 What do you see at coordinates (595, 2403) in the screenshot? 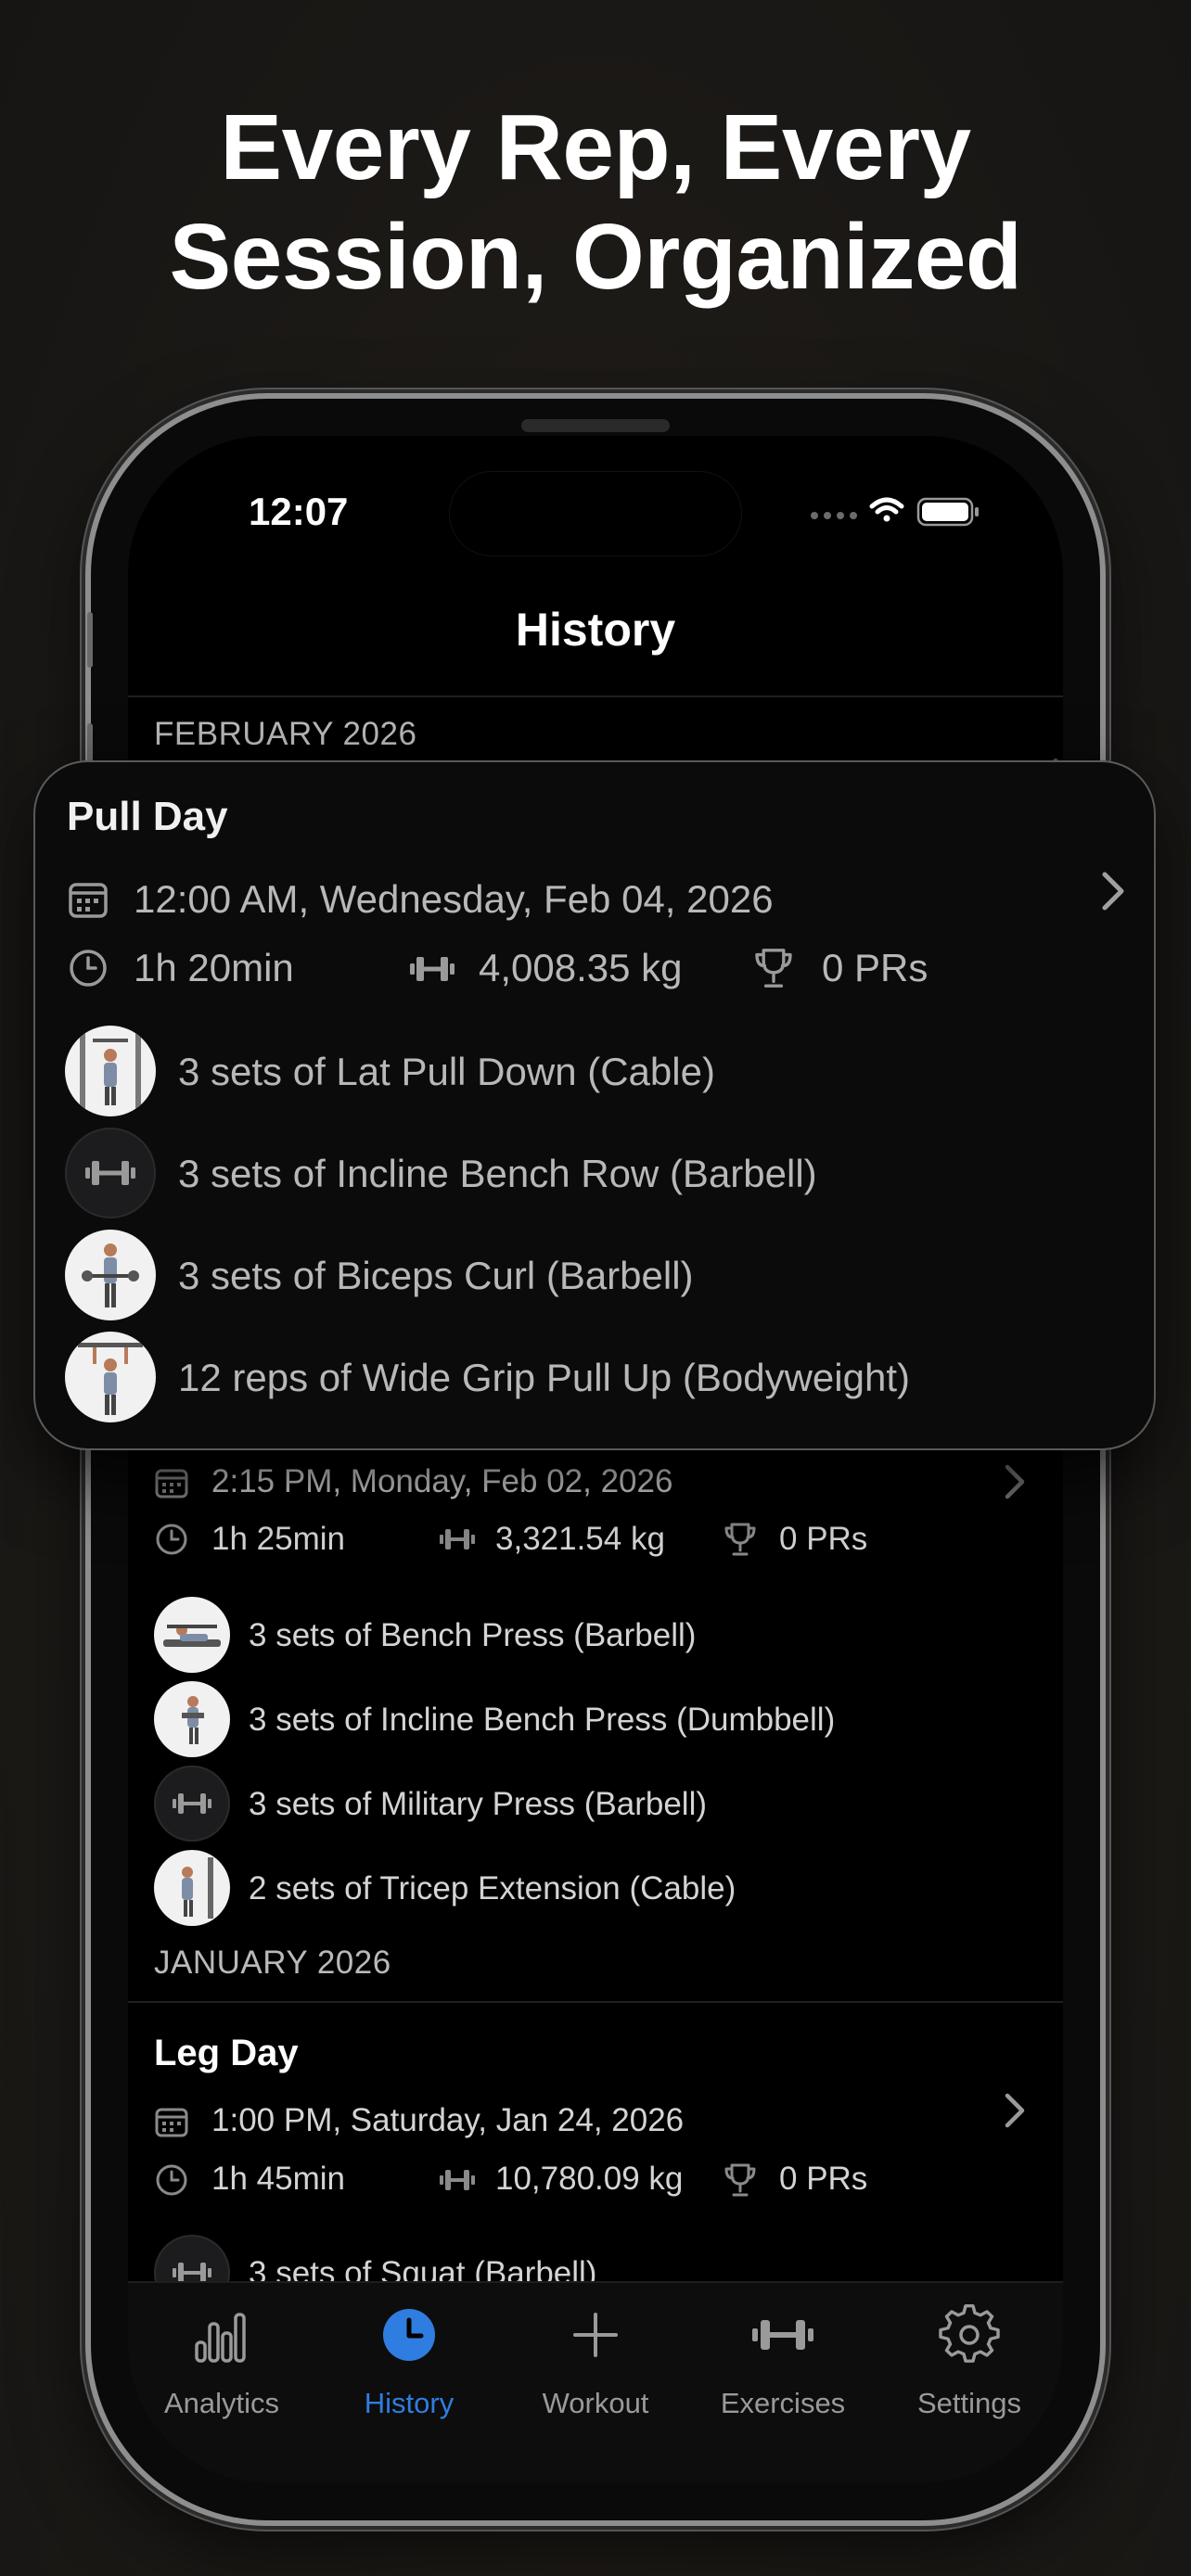
I see `tab-label: Workout` at bounding box center [595, 2403].